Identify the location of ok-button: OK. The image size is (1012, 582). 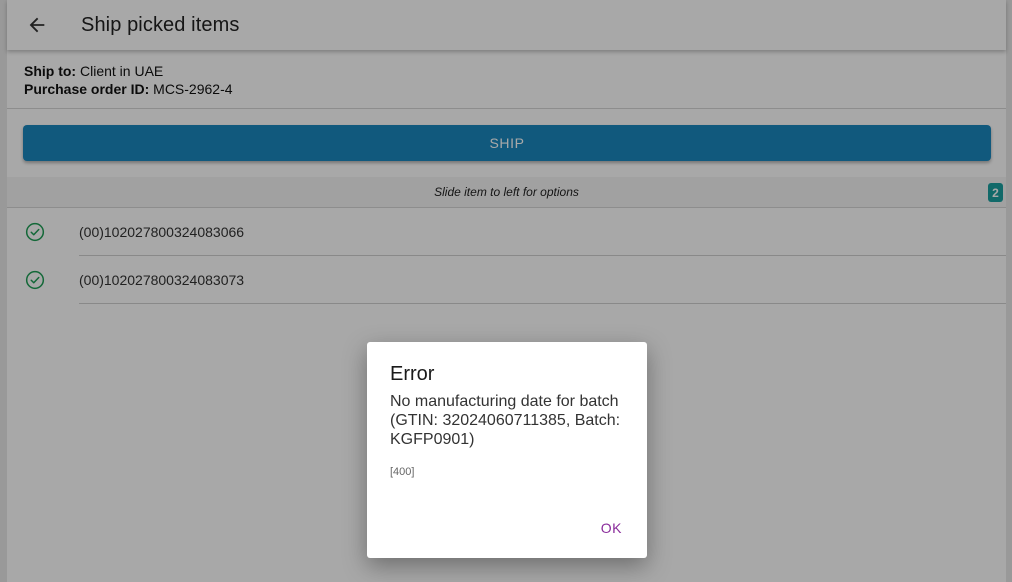
(611, 528).